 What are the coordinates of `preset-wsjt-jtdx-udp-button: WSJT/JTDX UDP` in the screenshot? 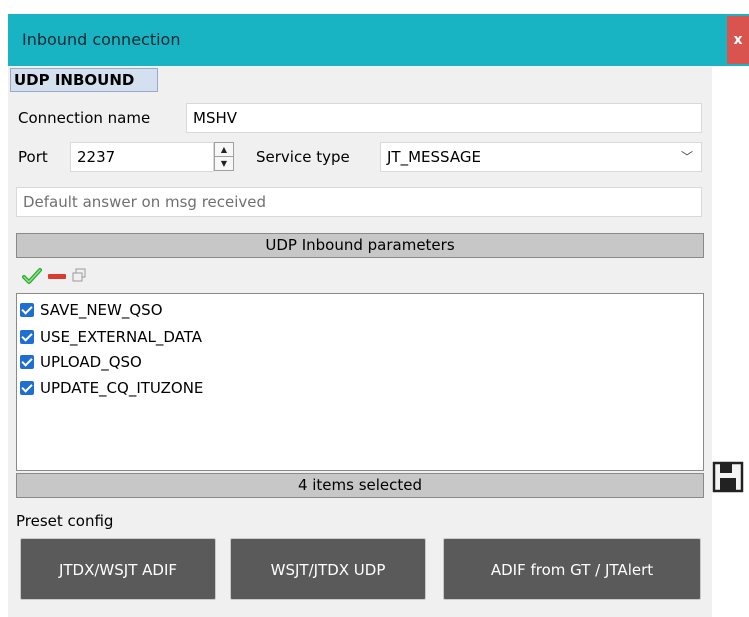 It's located at (328, 569).